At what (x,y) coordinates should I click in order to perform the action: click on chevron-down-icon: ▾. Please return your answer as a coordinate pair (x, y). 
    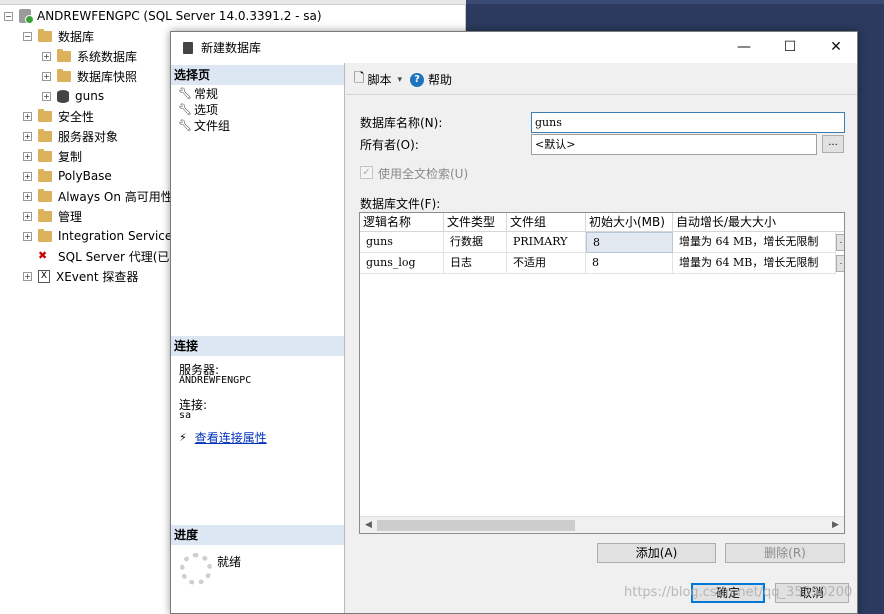
    Looking at the image, I should click on (399, 80).